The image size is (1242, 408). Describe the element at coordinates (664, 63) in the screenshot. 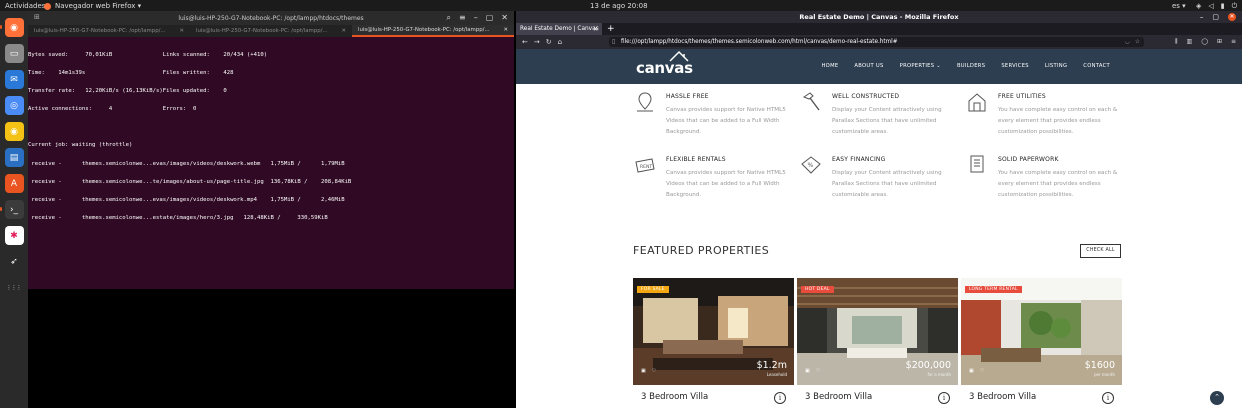

I see `site-logo: canvas` at that location.